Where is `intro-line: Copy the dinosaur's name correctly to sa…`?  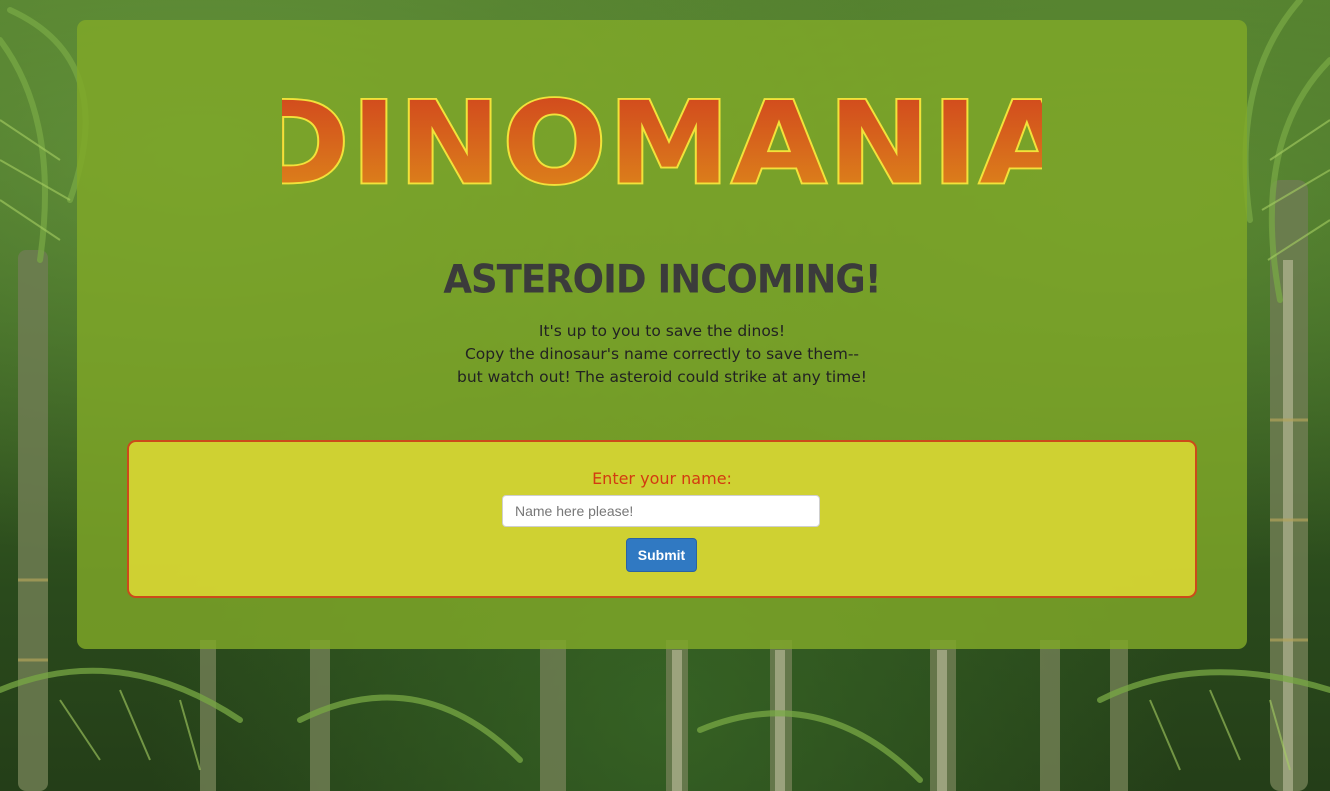 intro-line: Copy the dinosaur's name correctly to sa… is located at coordinates (662, 354).